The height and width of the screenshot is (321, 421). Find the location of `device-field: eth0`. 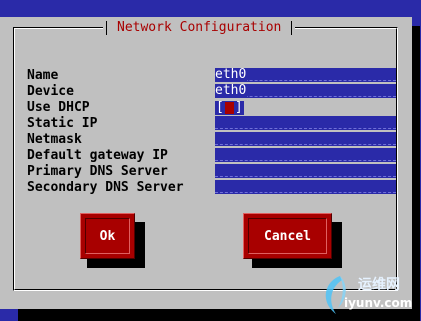

device-field: eth0 is located at coordinates (305, 91).